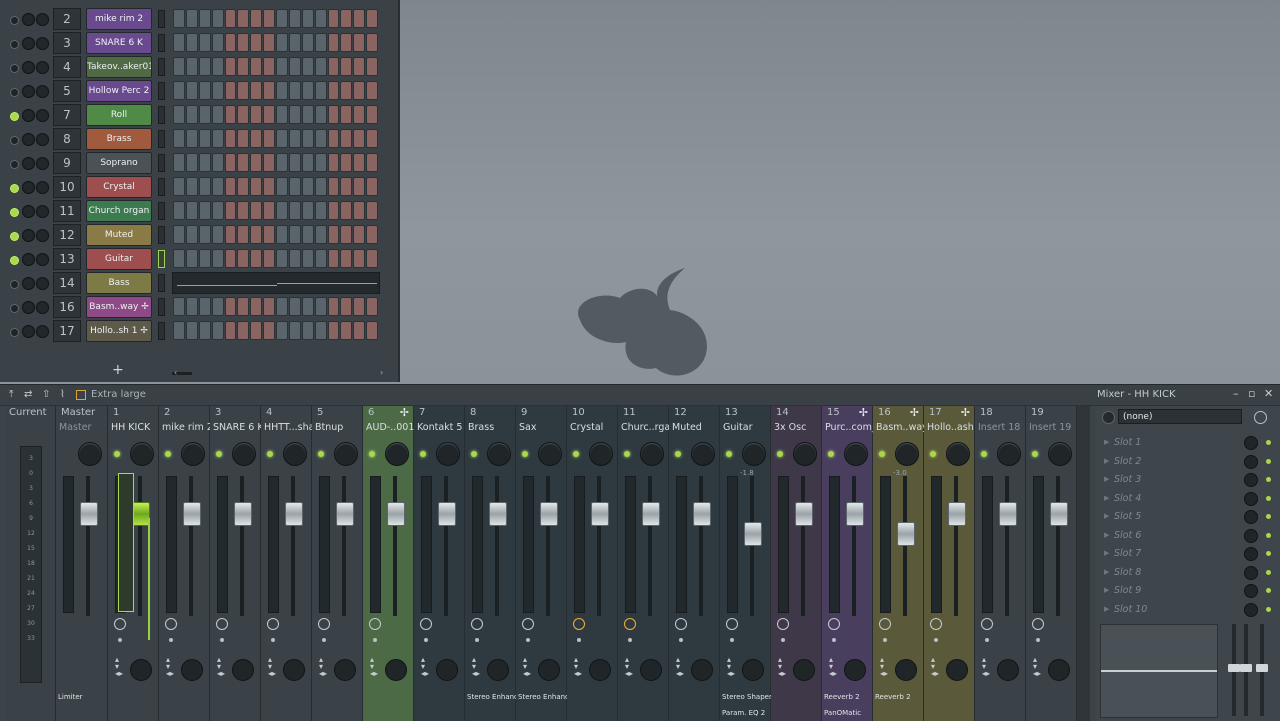  Describe the element at coordinates (175, 372) in the screenshot. I see `scroll-left-icon: ‹` at that location.